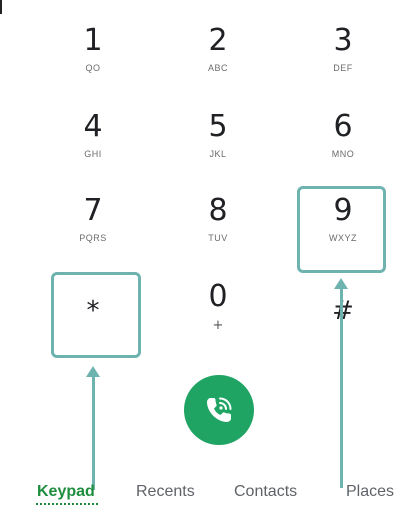  I want to click on key-symbol: *, so click(93, 311).